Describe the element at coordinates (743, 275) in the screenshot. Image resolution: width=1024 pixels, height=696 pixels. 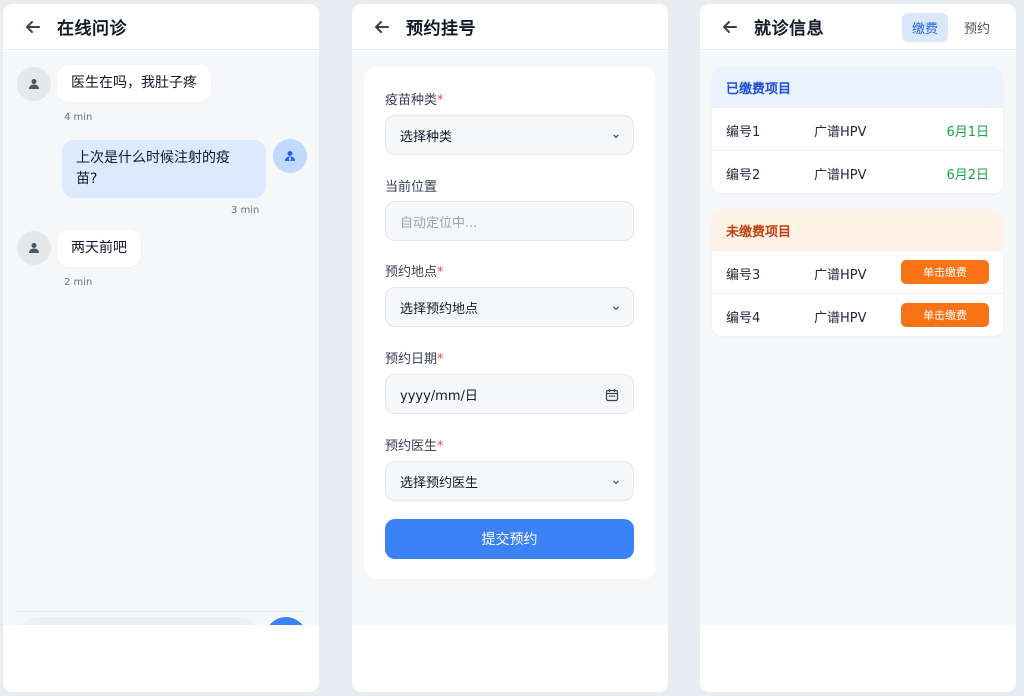
I see `item-id: 编号3` at that location.